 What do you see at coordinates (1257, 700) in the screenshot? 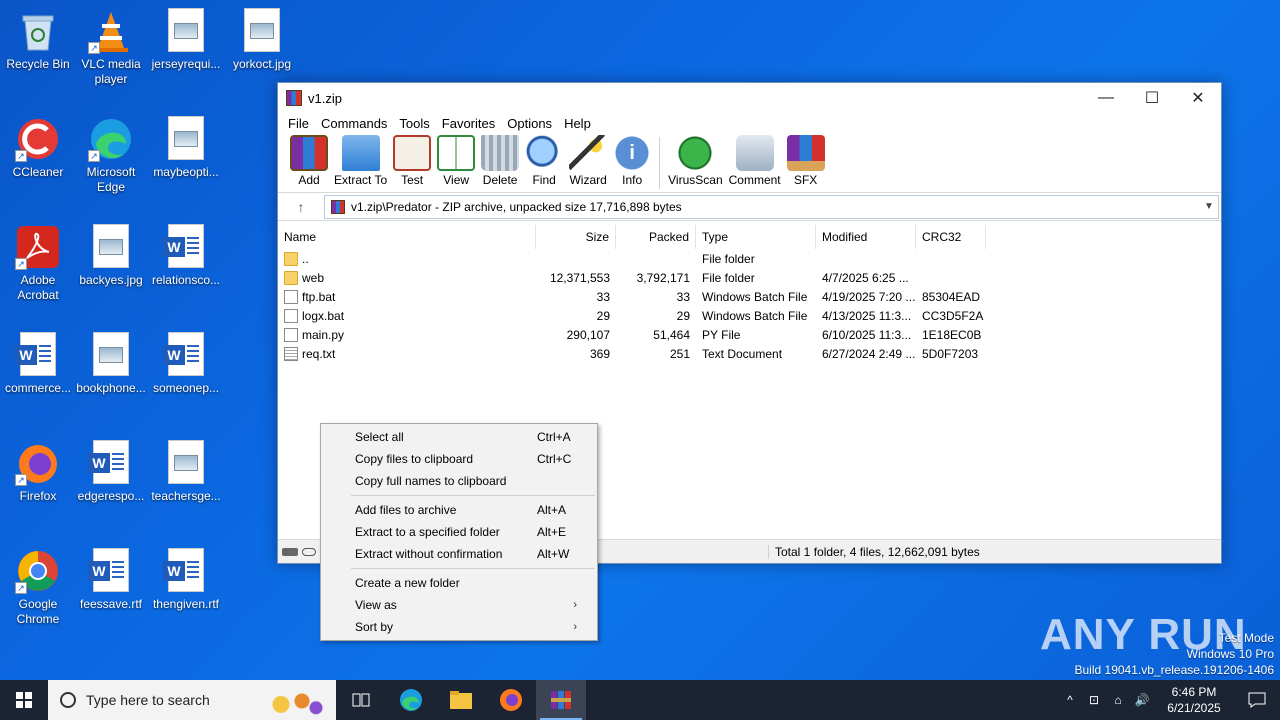
I see `notification-button` at bounding box center [1257, 700].